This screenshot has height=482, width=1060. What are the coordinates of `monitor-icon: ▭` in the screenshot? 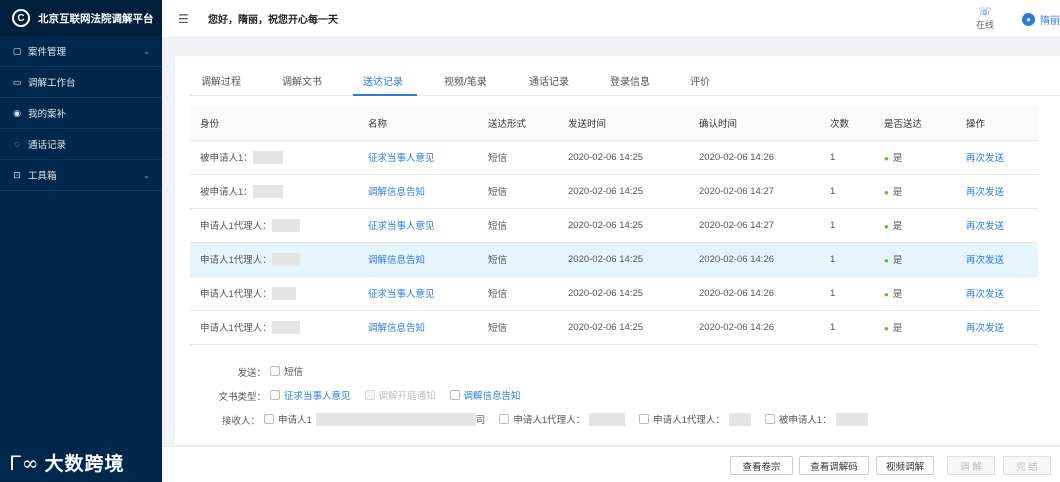 It's located at (17, 81).